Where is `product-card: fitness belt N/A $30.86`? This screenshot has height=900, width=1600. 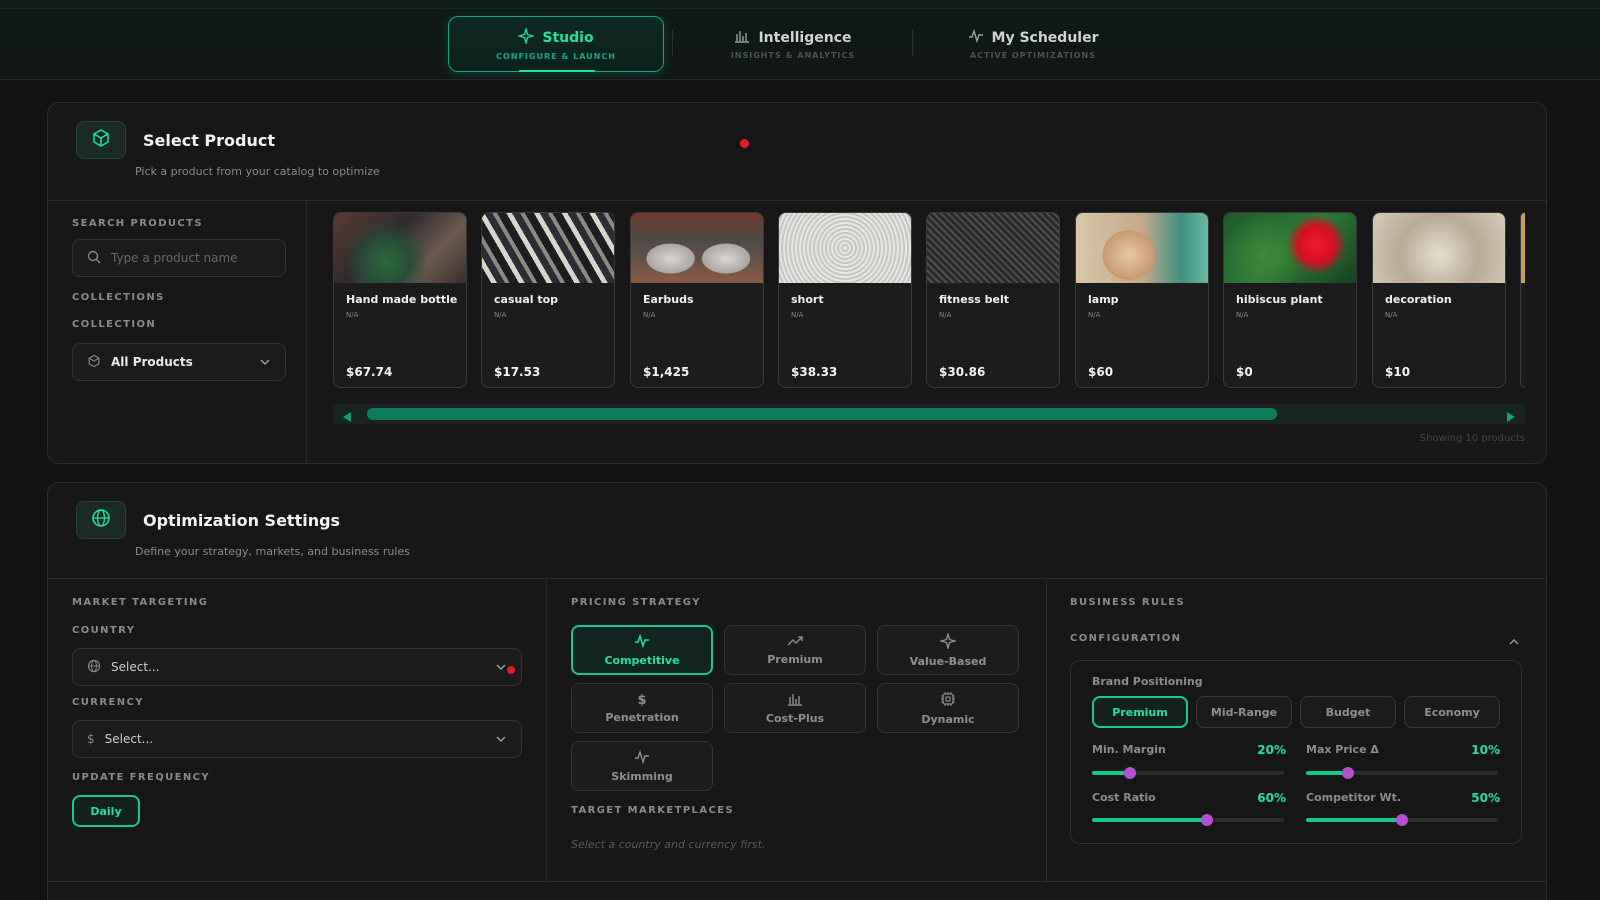 product-card: fitness belt N/A $30.86 is located at coordinates (993, 300).